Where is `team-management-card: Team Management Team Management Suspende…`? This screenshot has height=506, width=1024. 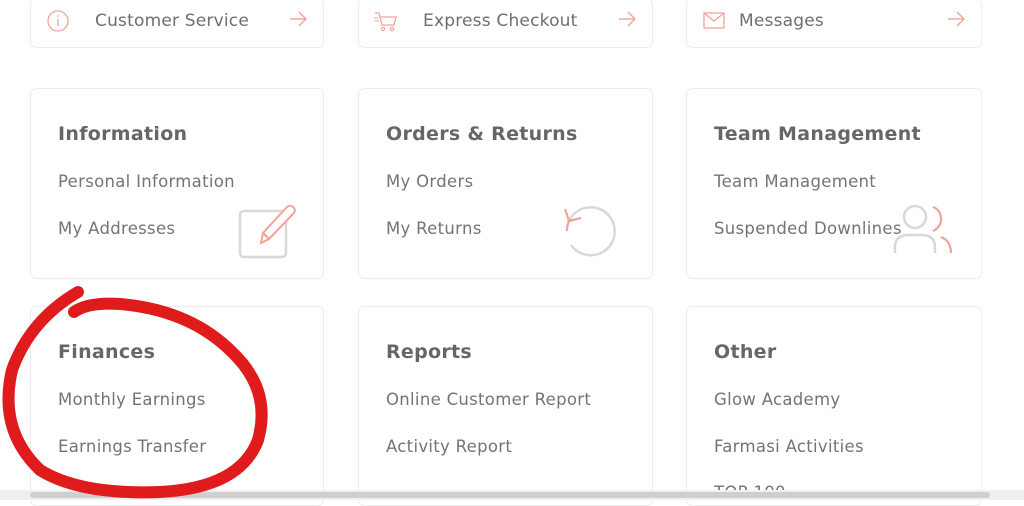
team-management-card: Team Management Team Management Suspende… is located at coordinates (834, 183).